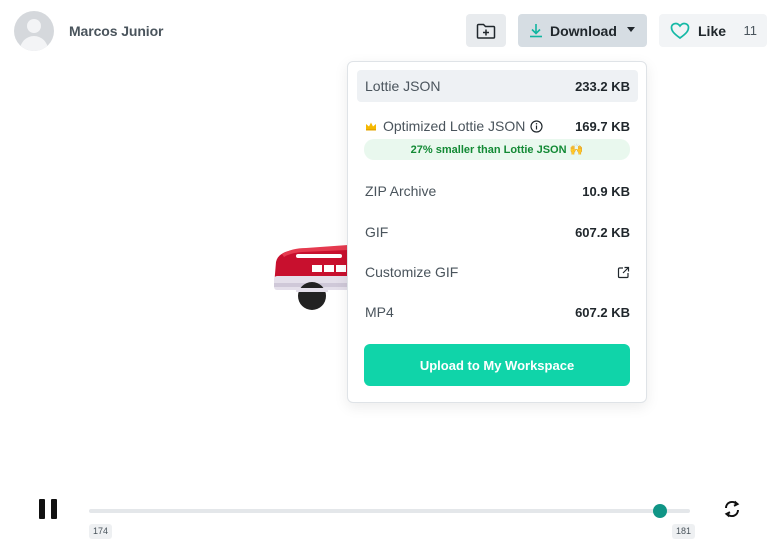 This screenshot has width=779, height=553. I want to click on end-frame-label: 181, so click(684, 531).